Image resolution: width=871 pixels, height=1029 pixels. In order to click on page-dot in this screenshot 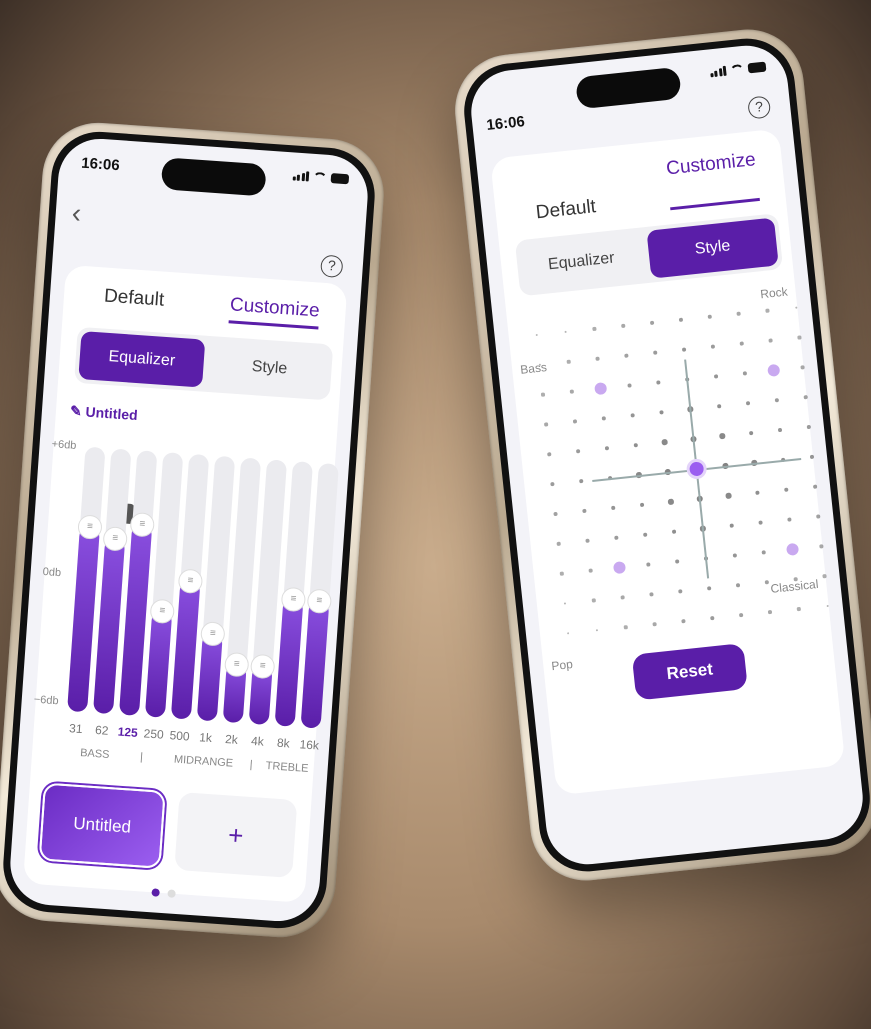, I will do `click(171, 893)`.